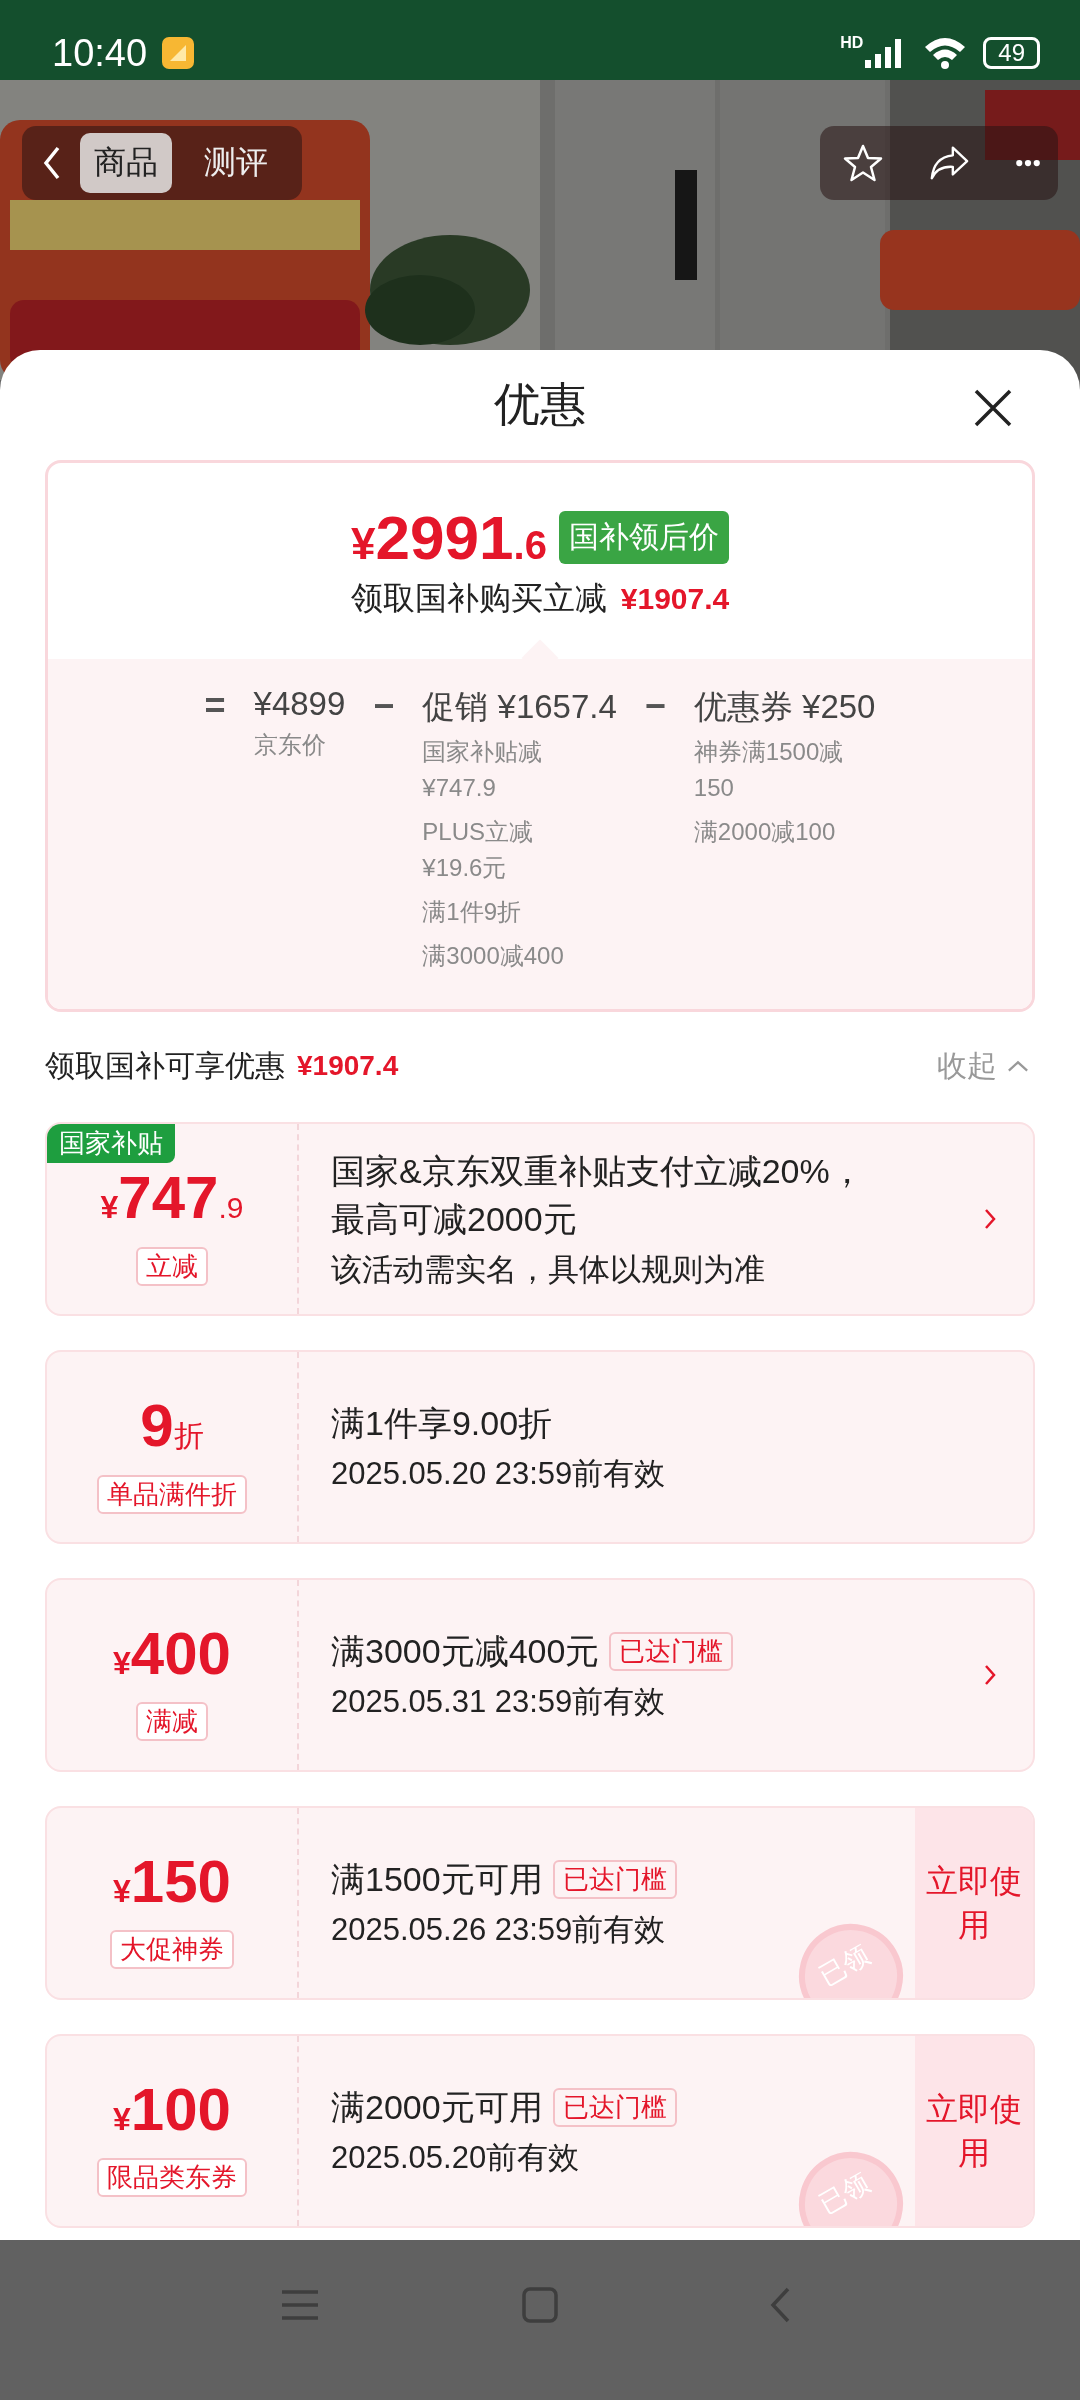 The image size is (1080, 2400). I want to click on coupon-subtitle: 该活动需实名，具体以规则为准, so click(548, 1270).